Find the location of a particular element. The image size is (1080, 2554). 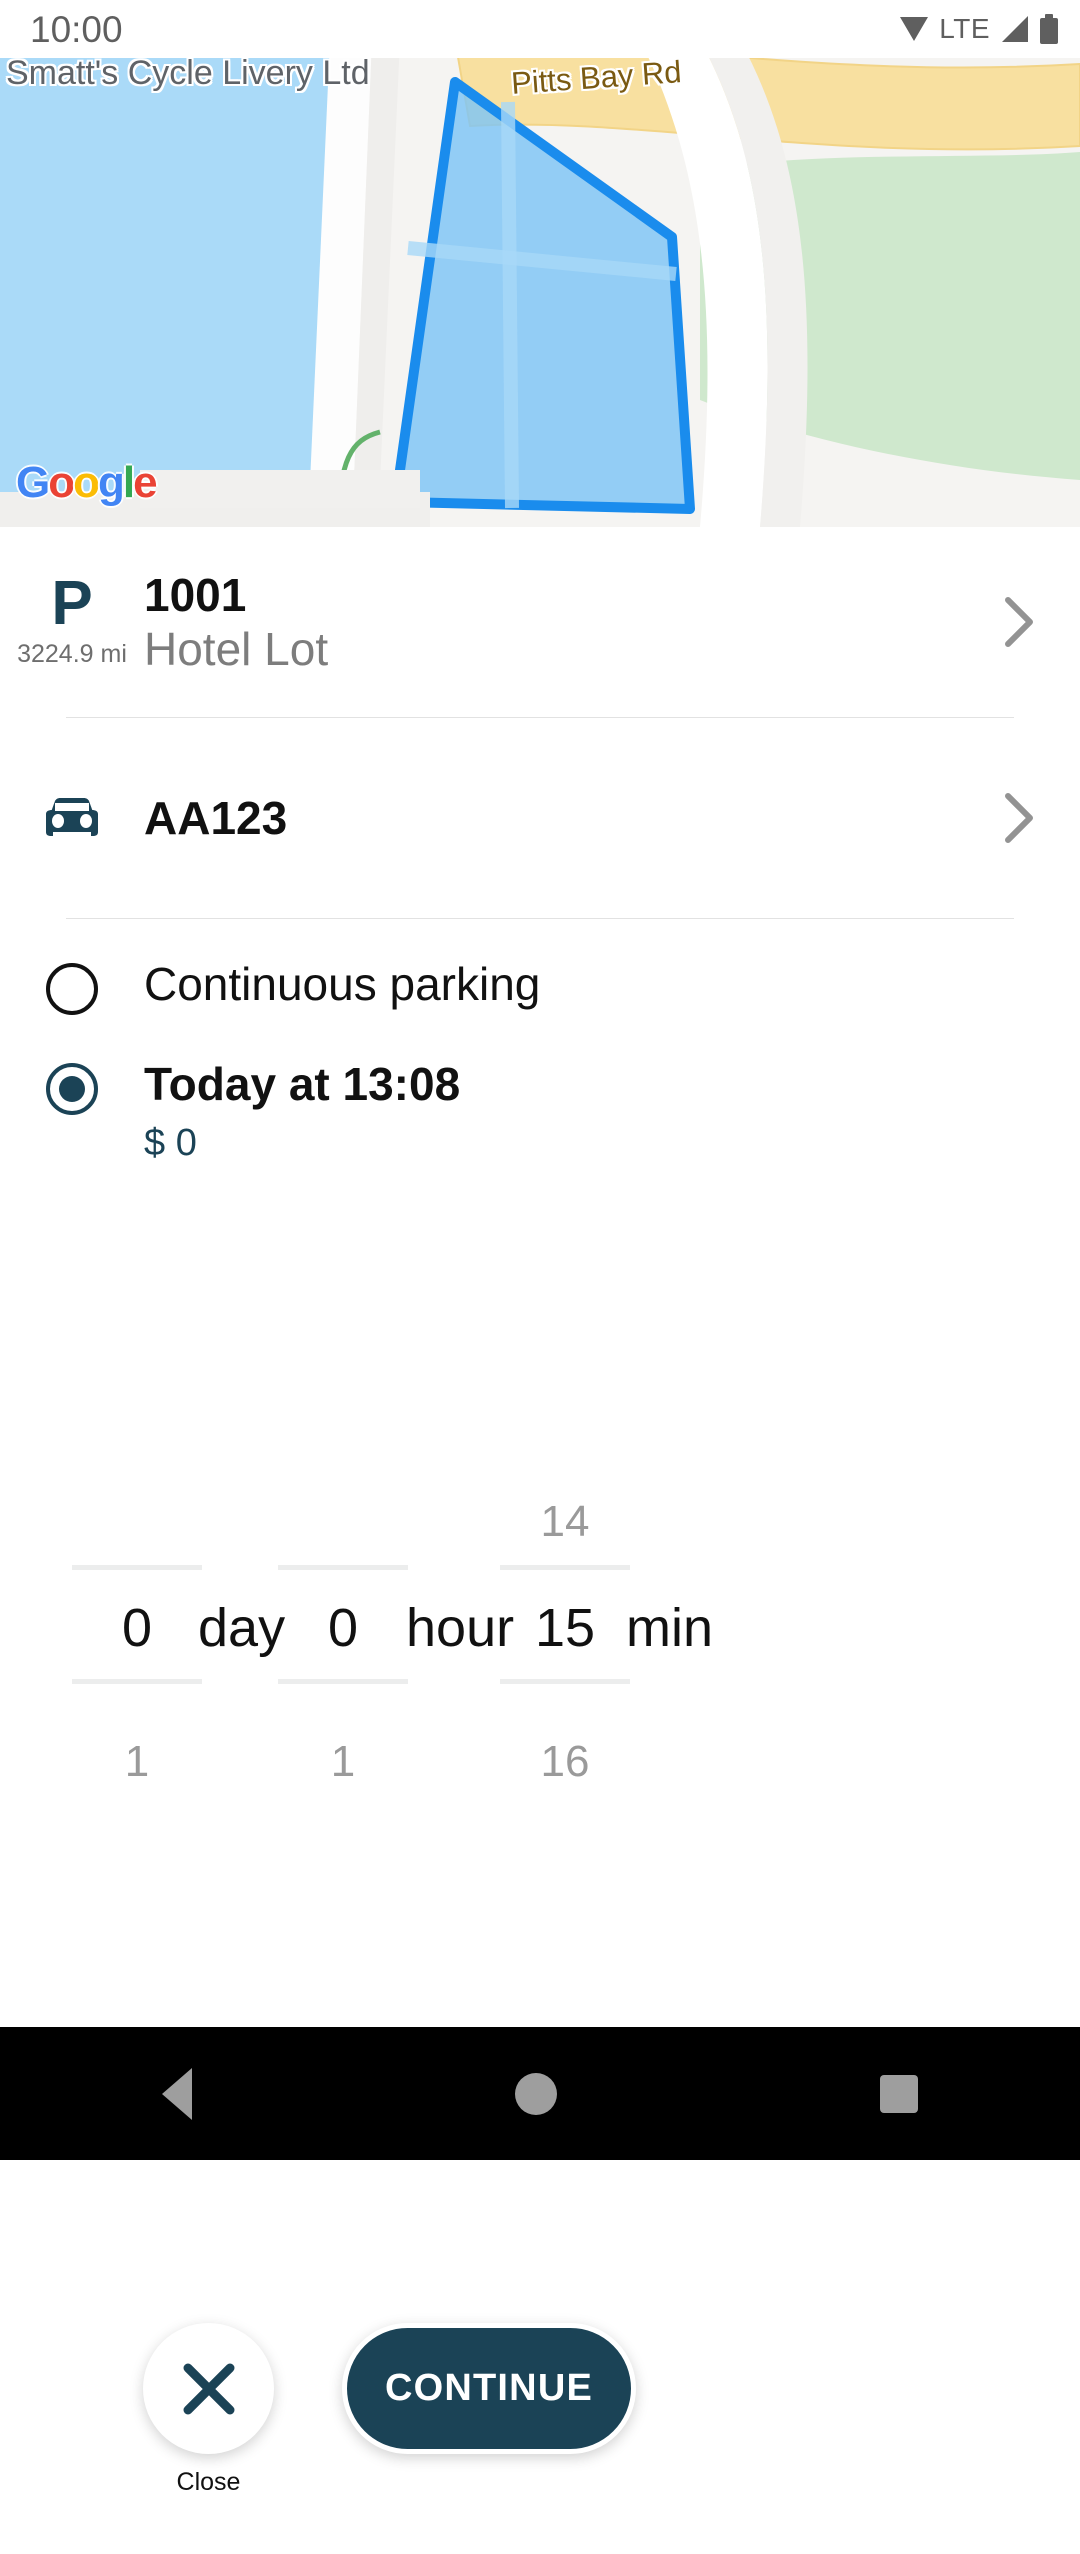

google-logo-letter: l is located at coordinates (128, 482).